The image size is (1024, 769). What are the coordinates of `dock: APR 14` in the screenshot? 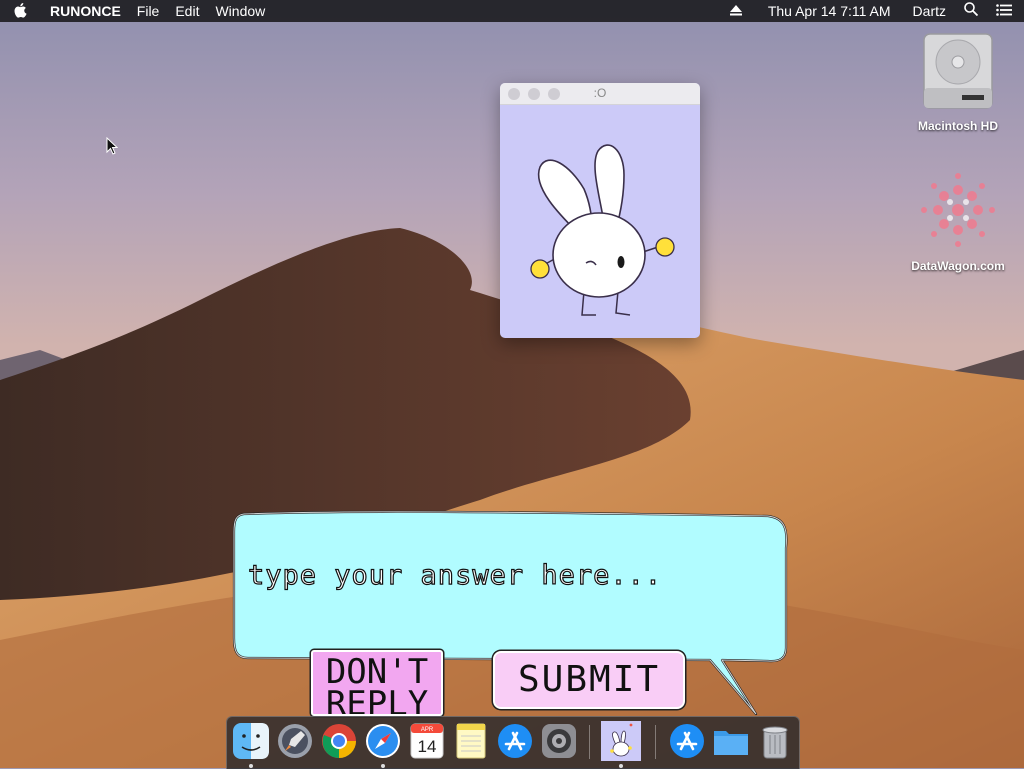 It's located at (513, 742).